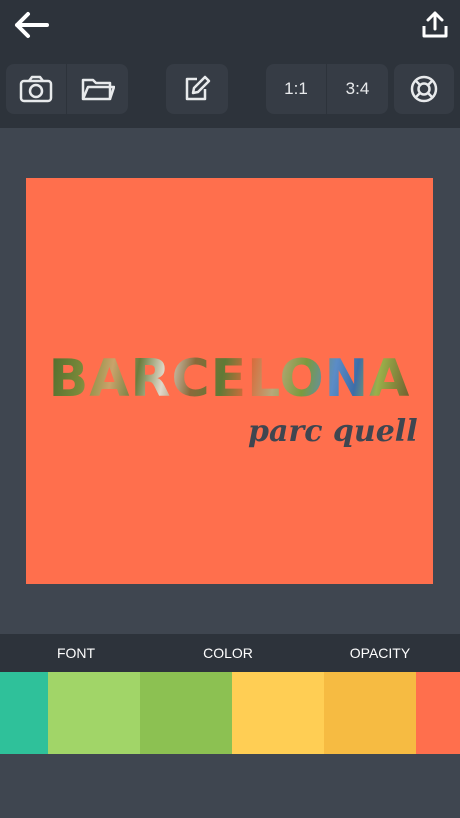 The width and height of the screenshot is (460, 818). What do you see at coordinates (380, 653) in the screenshot?
I see `tab-opacity: OPACITY` at bounding box center [380, 653].